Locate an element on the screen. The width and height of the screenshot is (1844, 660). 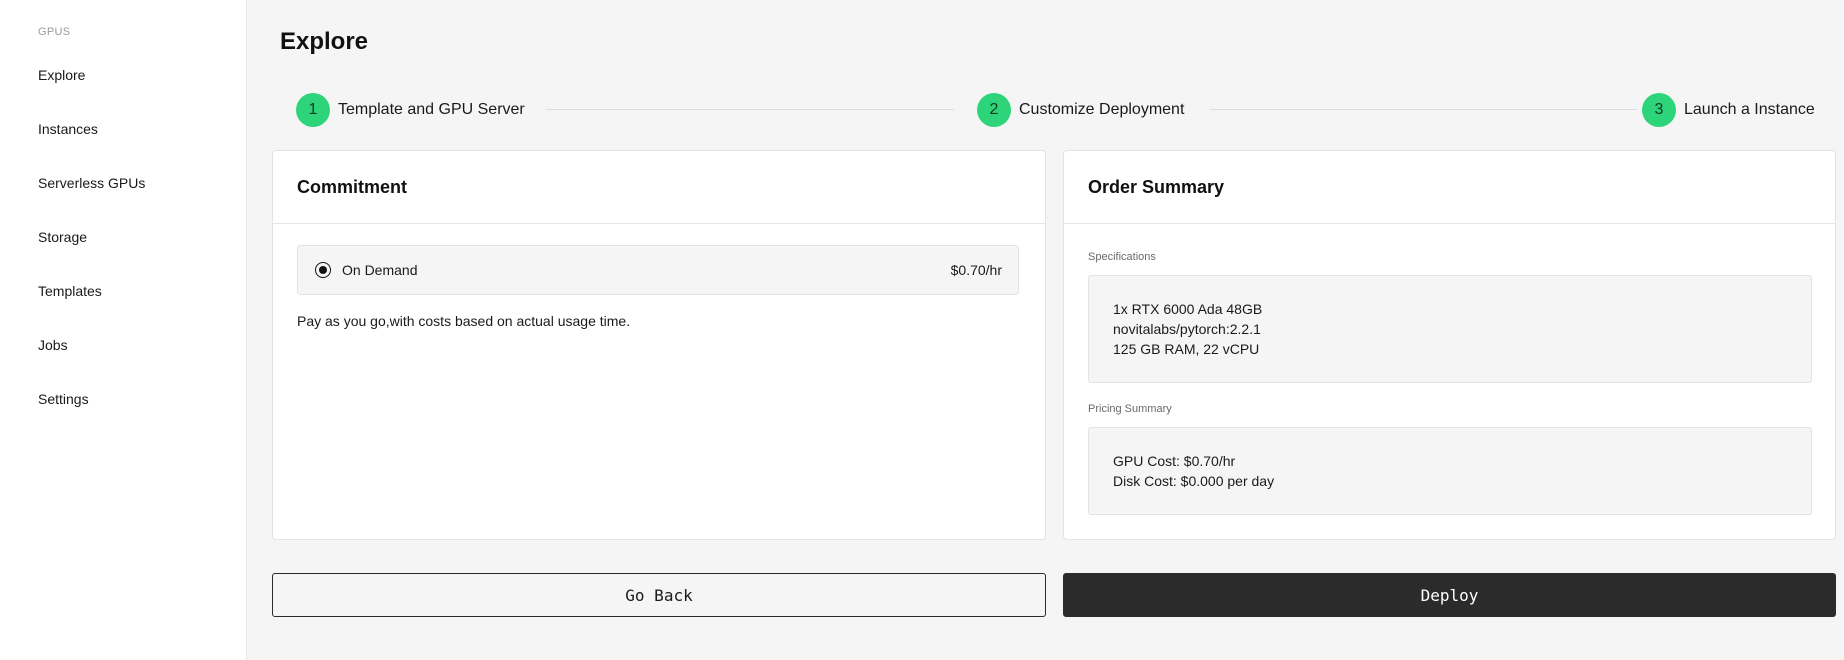
step-2: 2 Customize Deployment is located at coordinates (1080, 110).